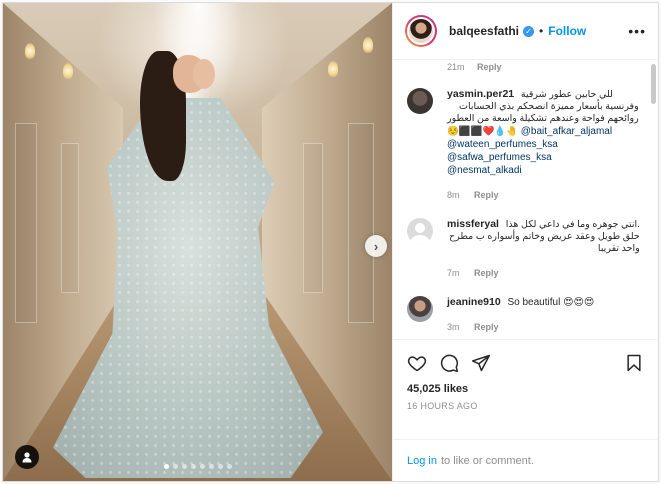  I want to click on author-username: balqeesfathi, so click(484, 31).